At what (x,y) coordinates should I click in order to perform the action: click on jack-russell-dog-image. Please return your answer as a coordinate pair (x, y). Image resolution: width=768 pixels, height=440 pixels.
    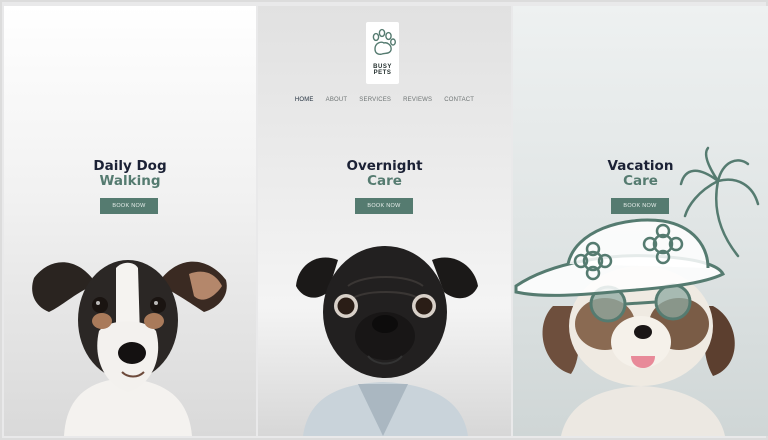
    Looking at the image, I should click on (129, 348).